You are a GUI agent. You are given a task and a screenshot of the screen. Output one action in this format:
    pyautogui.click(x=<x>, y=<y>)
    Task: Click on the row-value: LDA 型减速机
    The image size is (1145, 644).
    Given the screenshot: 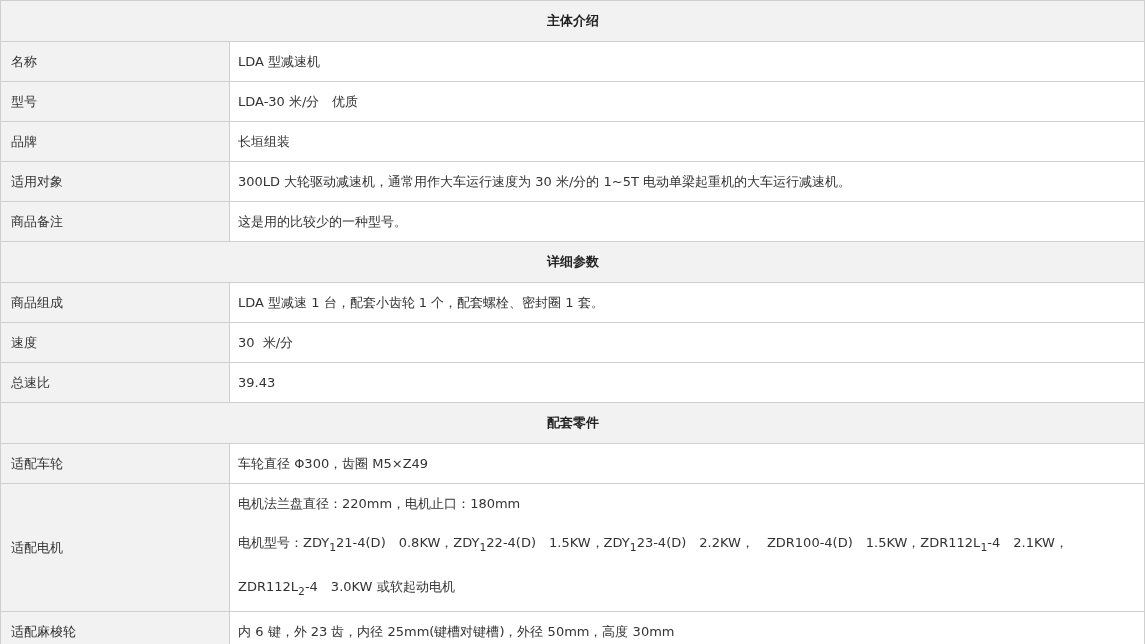 What is the action you would take?
    pyautogui.click(x=280, y=61)
    